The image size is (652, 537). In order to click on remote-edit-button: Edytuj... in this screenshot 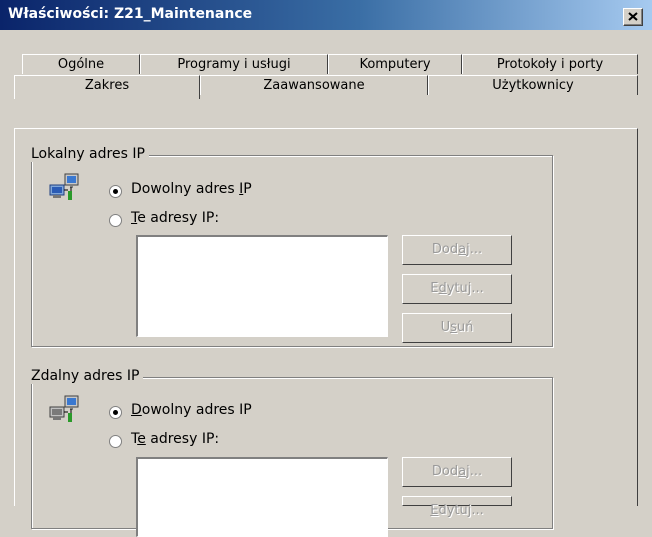, I will do `click(457, 507)`.